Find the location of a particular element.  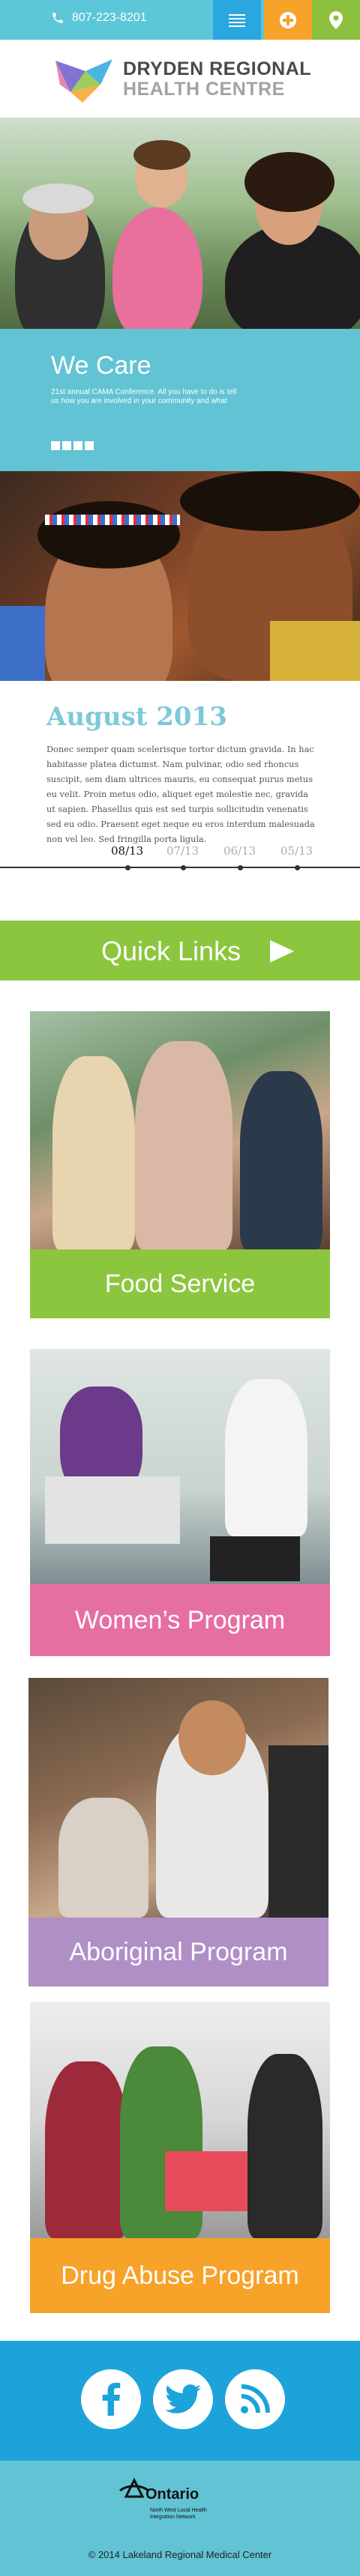

facebook-button is located at coordinates (111, 2399).